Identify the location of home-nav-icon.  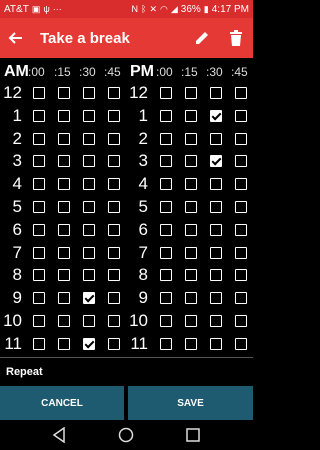
(126, 435).